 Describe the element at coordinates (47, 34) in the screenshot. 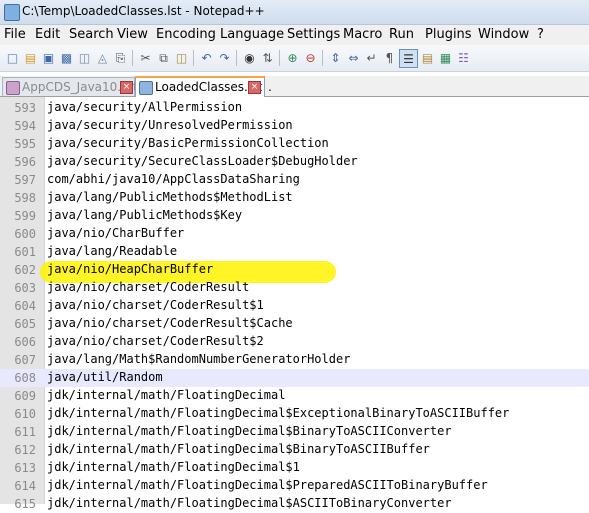

I see `menu-edit: Edit` at that location.